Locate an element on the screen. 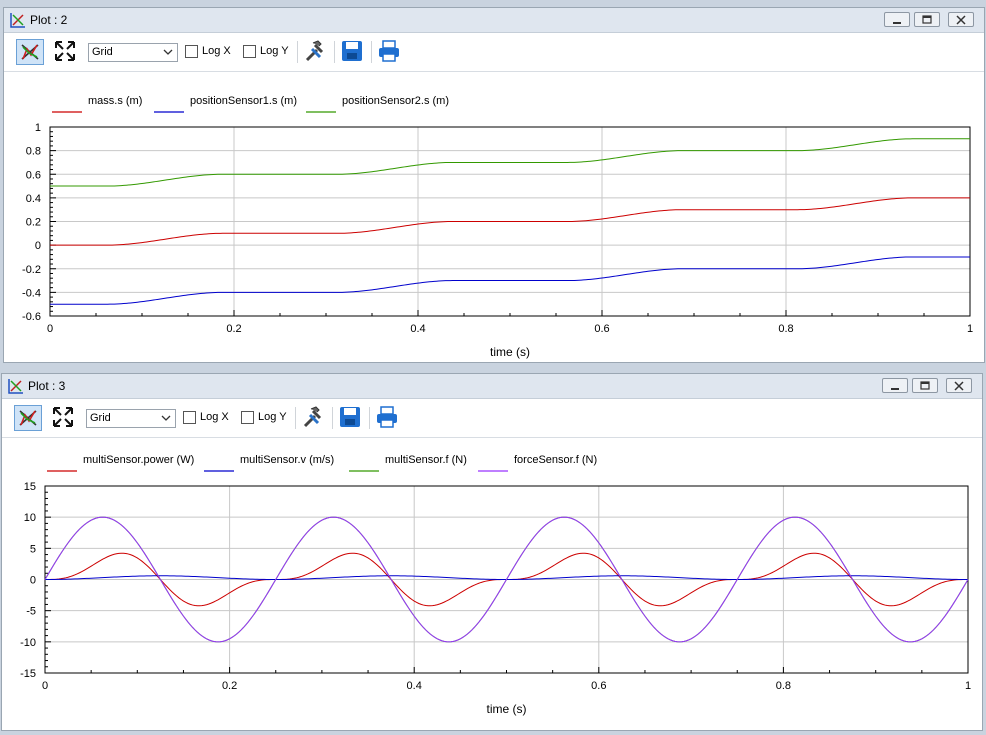 Image resolution: width=986 pixels, height=735 pixels. titlebar: Plot : 2 is located at coordinates (494, 20).